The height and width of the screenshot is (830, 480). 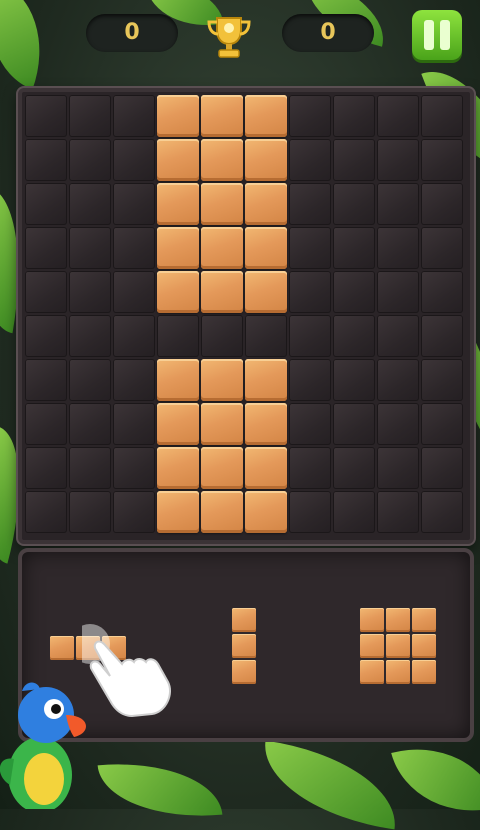 What do you see at coordinates (399, 647) in the screenshot?
I see `square-3x3-piece` at bounding box center [399, 647].